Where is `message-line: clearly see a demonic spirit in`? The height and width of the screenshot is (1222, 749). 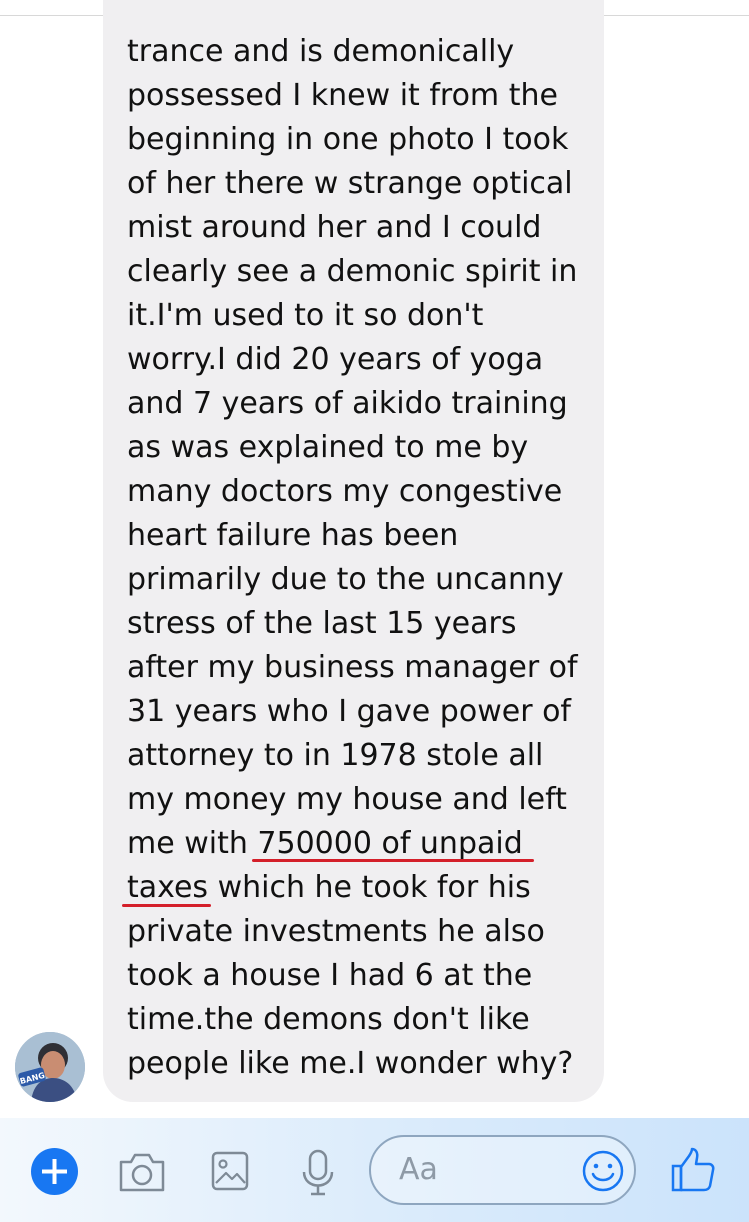 message-line: clearly see a demonic spirit in is located at coordinates (352, 271).